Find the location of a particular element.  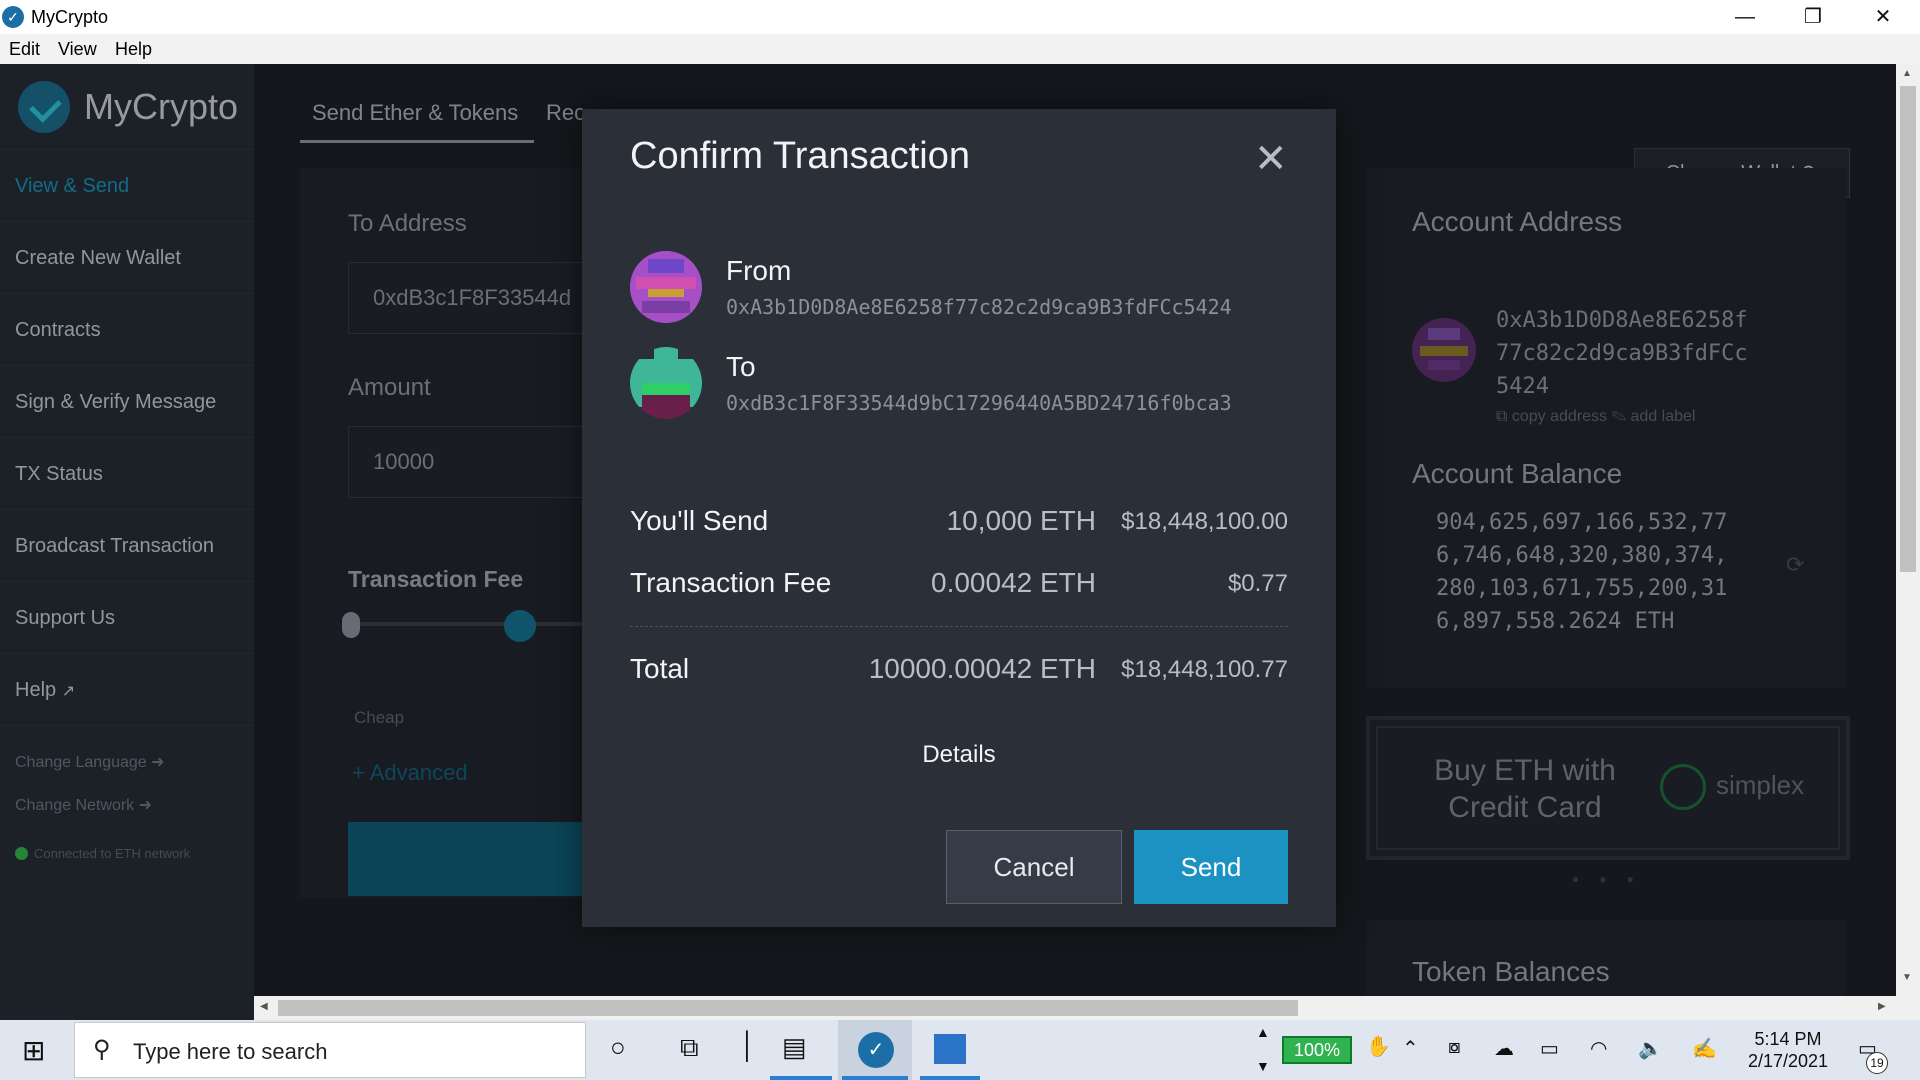

onedrive-icon: ☁ is located at coordinates (1504, 1048).